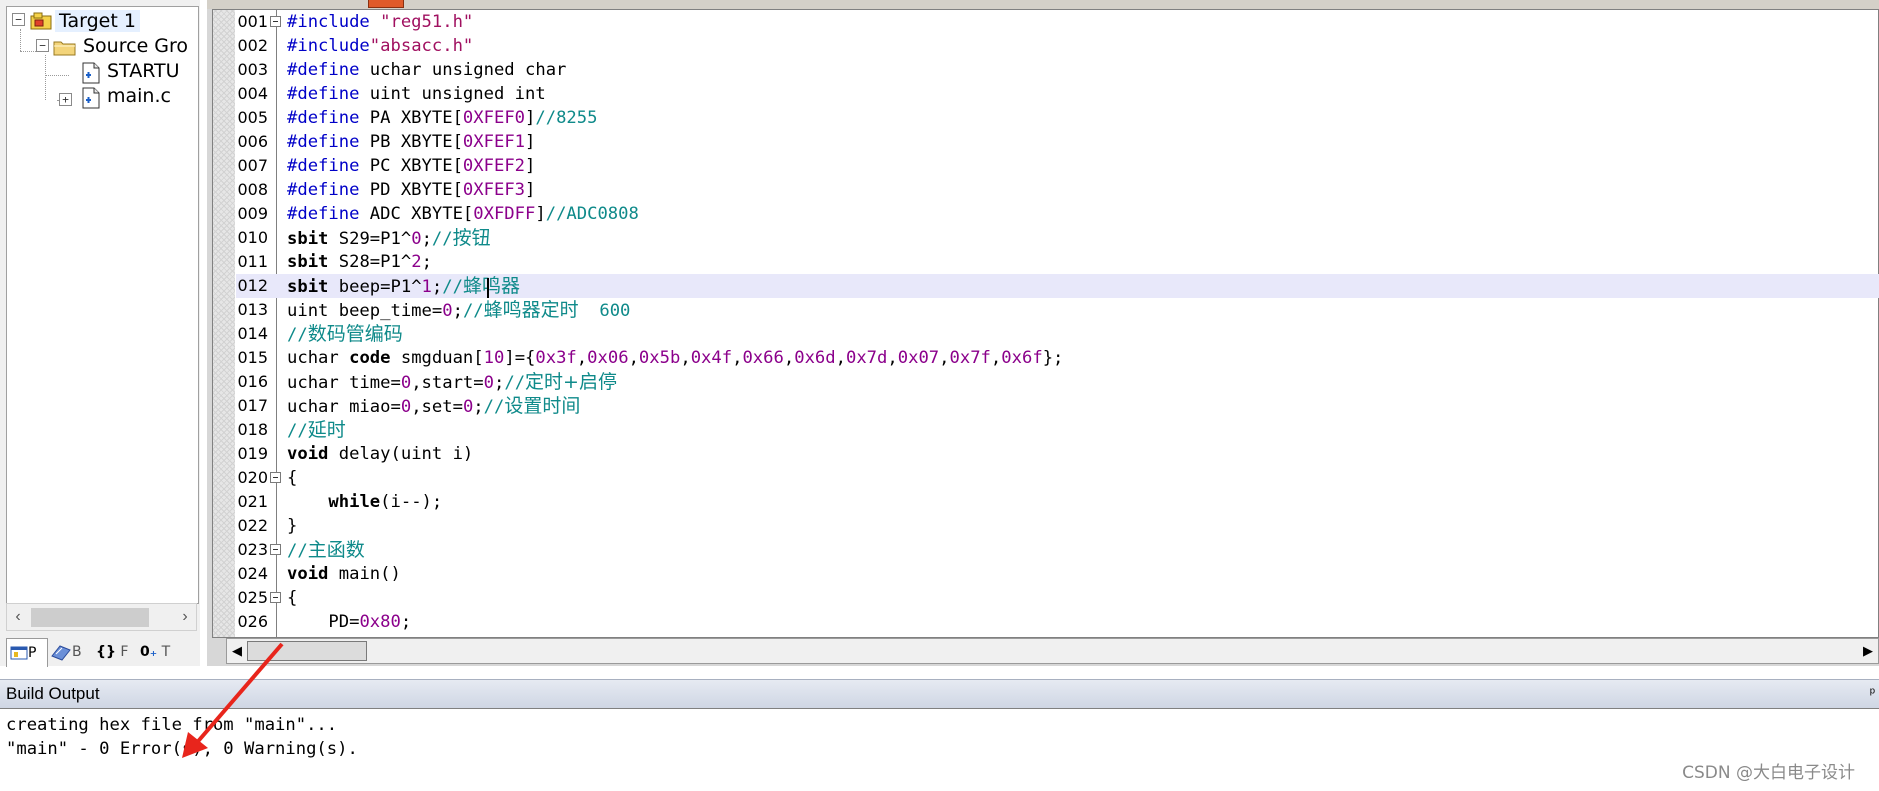 The height and width of the screenshot is (791, 1879). Describe the element at coordinates (42, 45) in the screenshot. I see `collapse-group-toggle: −` at that location.